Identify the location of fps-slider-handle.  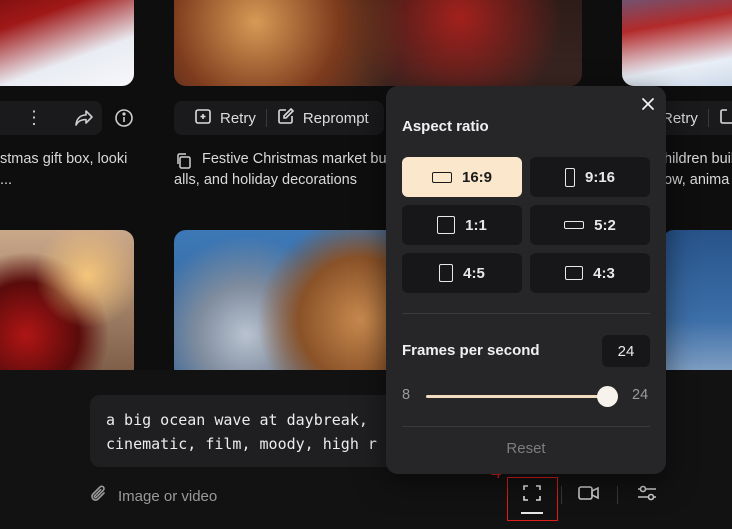
(607, 396).